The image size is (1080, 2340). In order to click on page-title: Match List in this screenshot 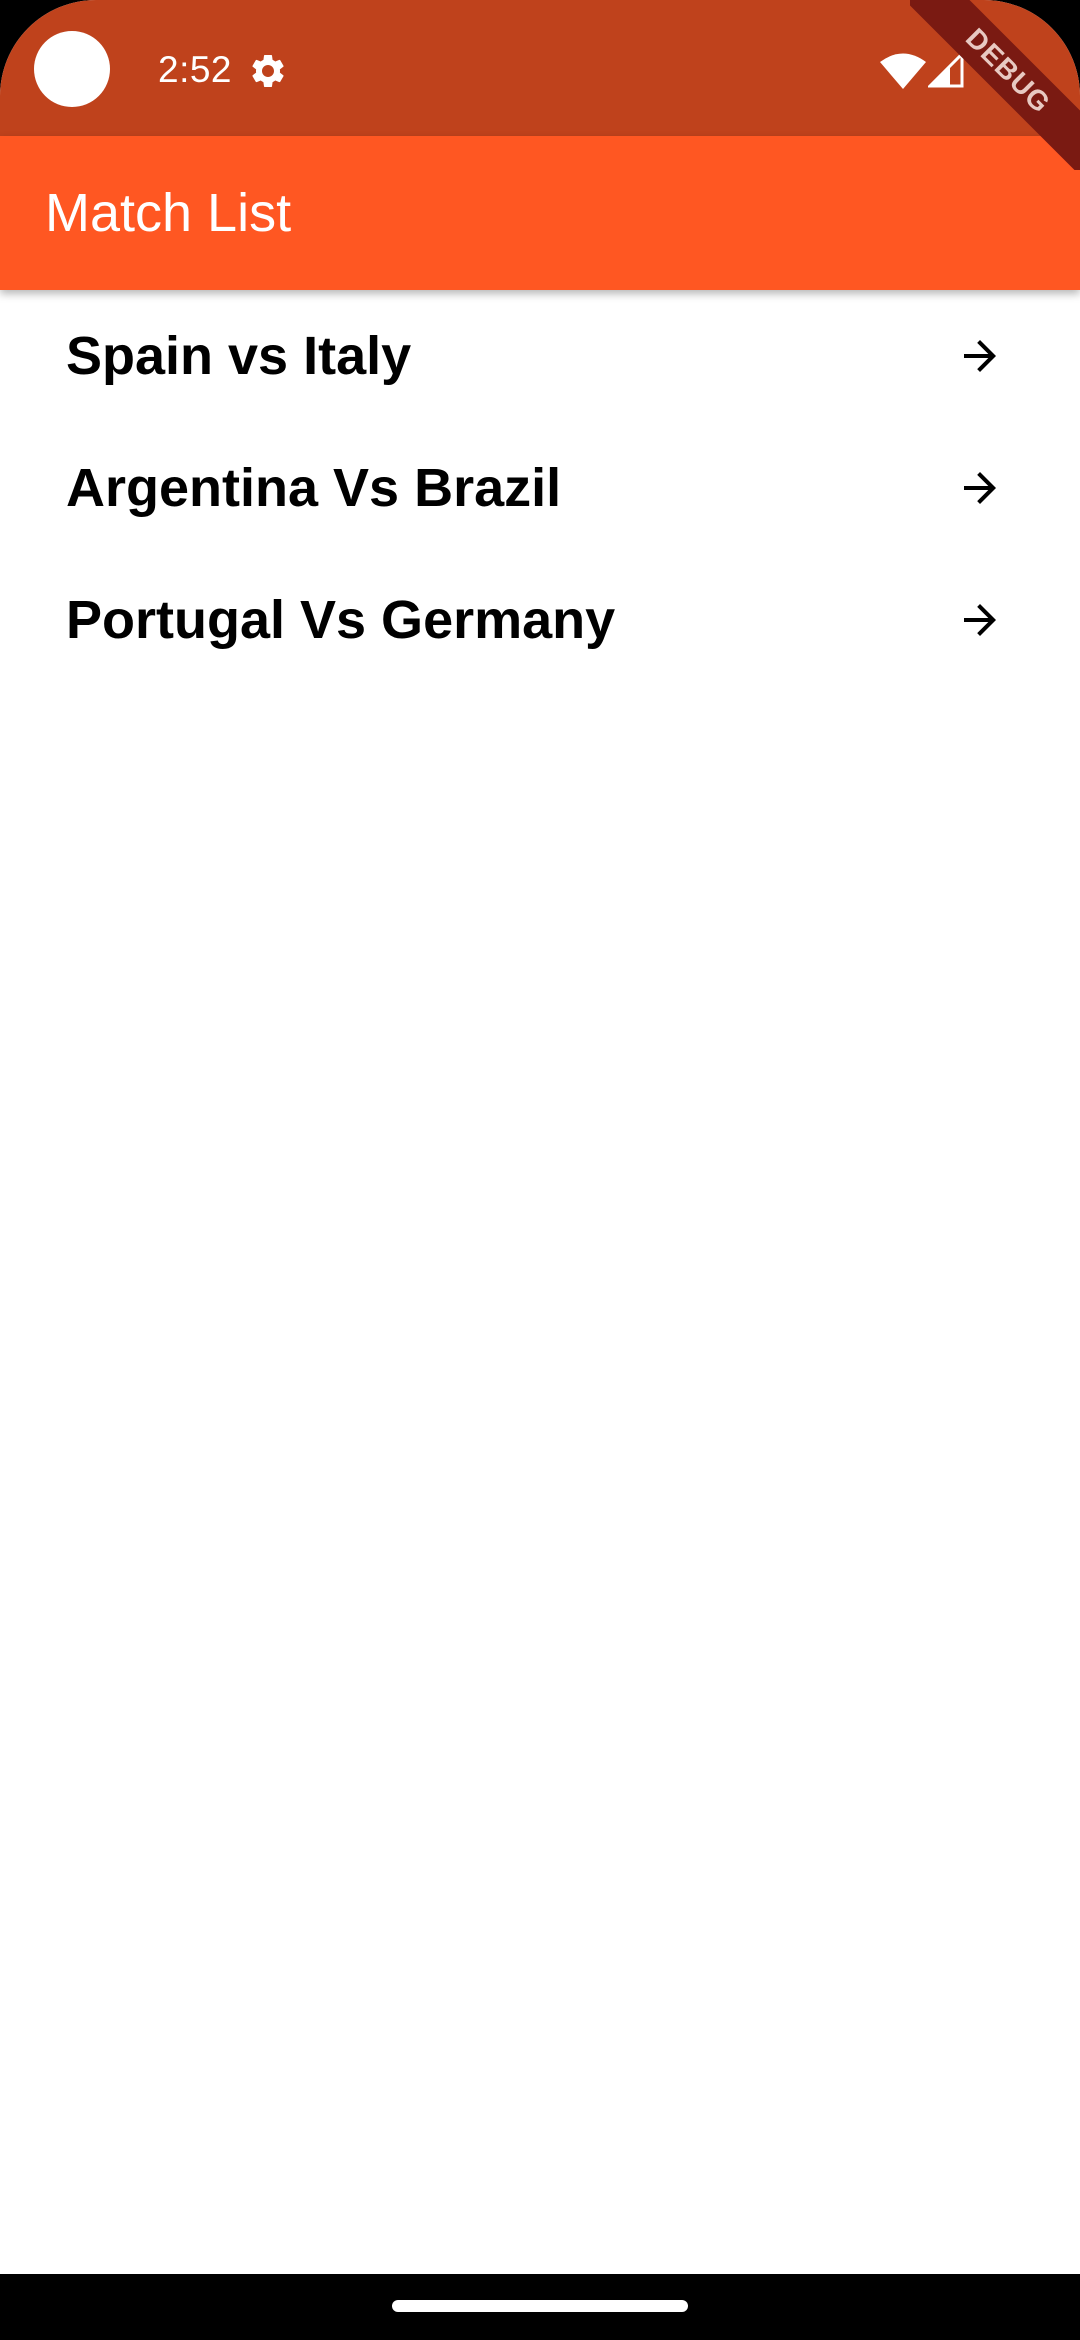, I will do `click(168, 213)`.